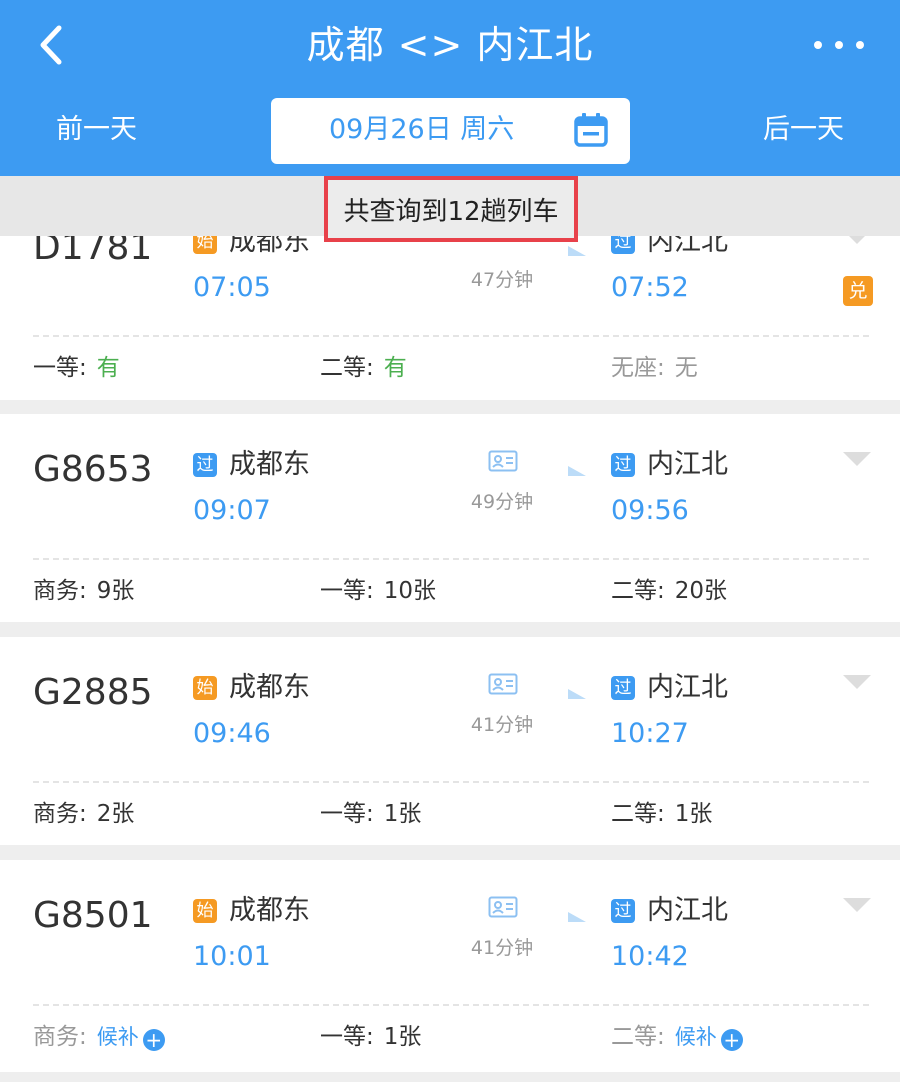 This screenshot has width=900, height=1082. I want to click on date-selector: 09月26日 周六, so click(450, 131).